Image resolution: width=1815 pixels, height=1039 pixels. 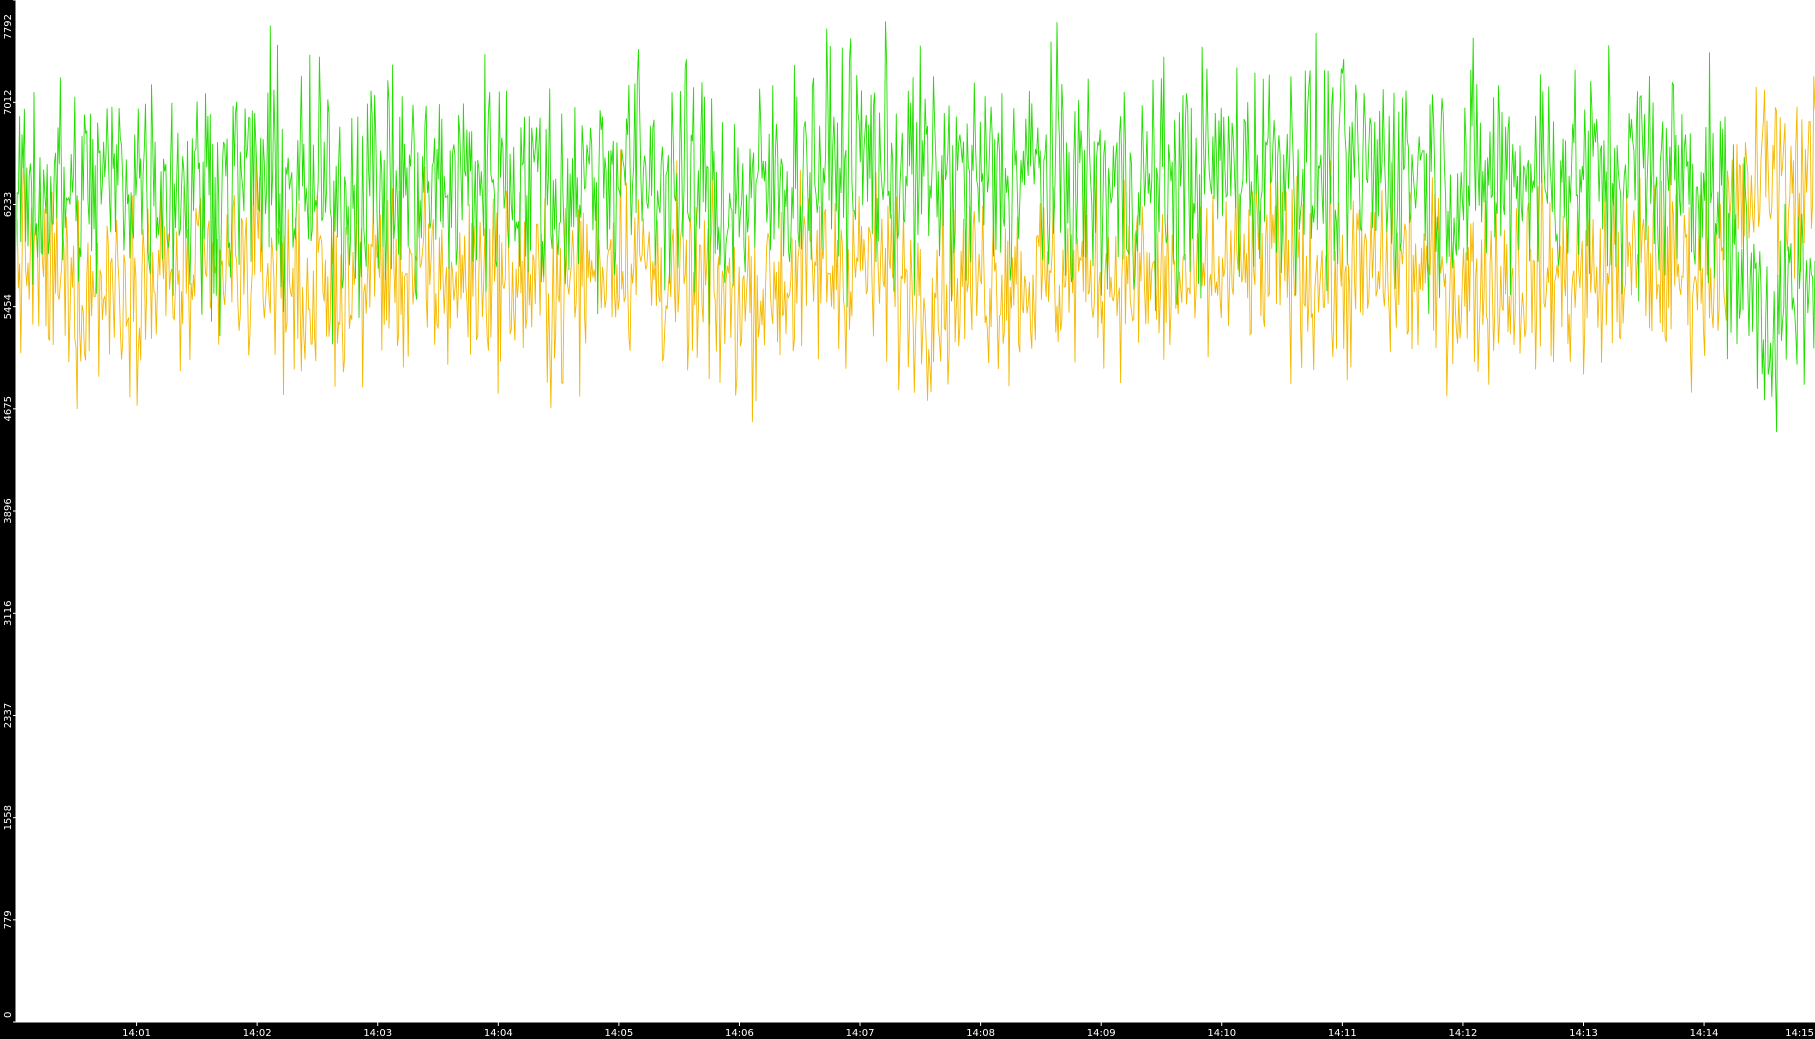 What do you see at coordinates (8, 306) in the screenshot?
I see `y-tick-label: 5454` at bounding box center [8, 306].